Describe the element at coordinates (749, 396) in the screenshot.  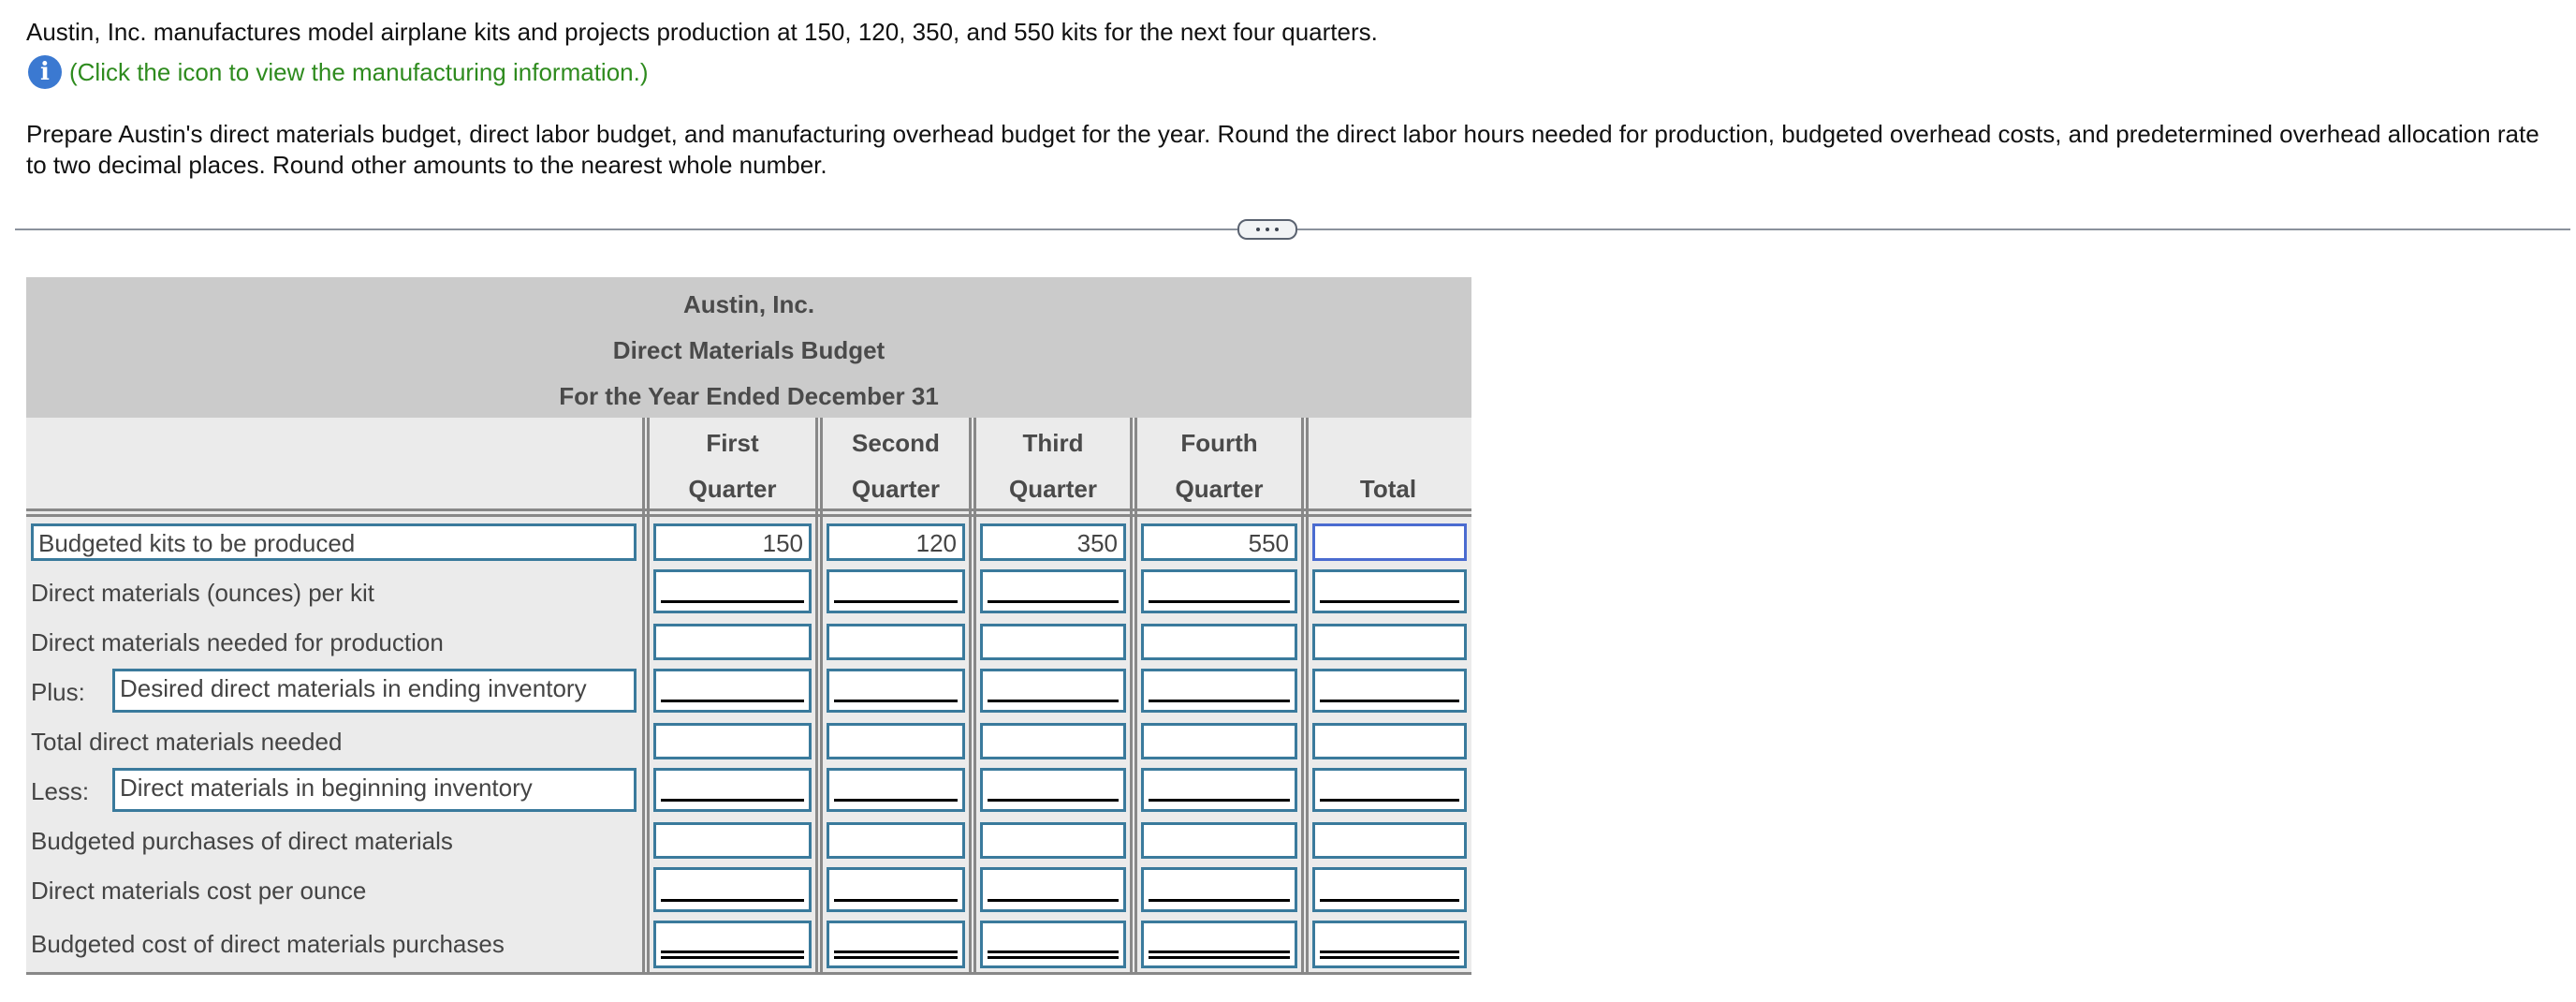
I see `budget-period: For the Year Ended December 31` at that location.